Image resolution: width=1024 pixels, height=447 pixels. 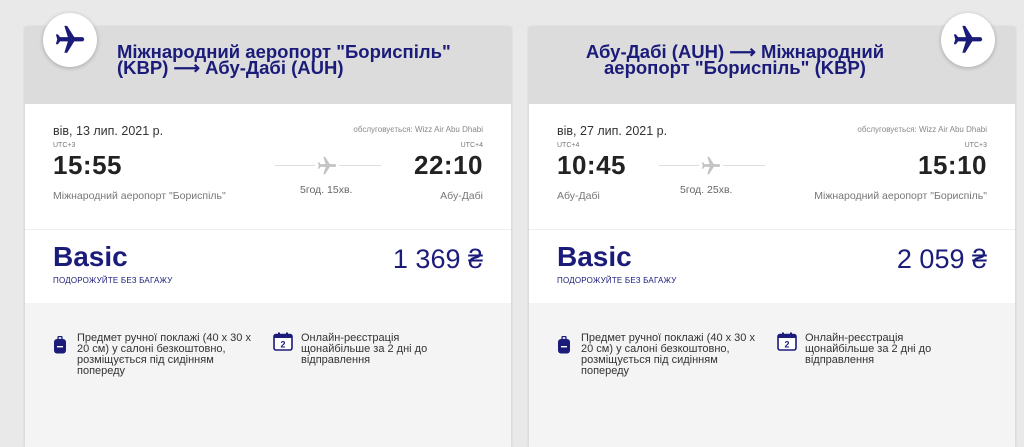 I want to click on departure-utc: UTC+4, so click(x=568, y=145).